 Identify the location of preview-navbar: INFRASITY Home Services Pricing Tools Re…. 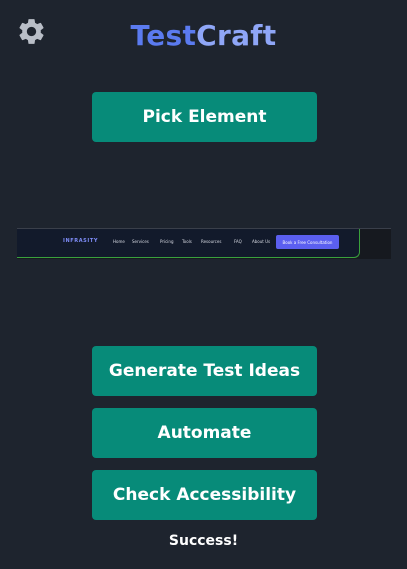
(188, 243).